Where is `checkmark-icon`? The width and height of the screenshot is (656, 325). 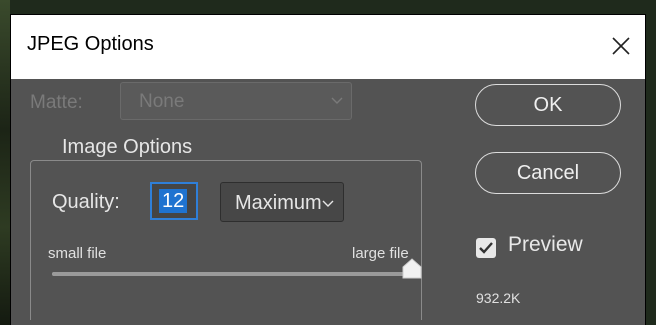 checkmark-icon is located at coordinates (486, 248).